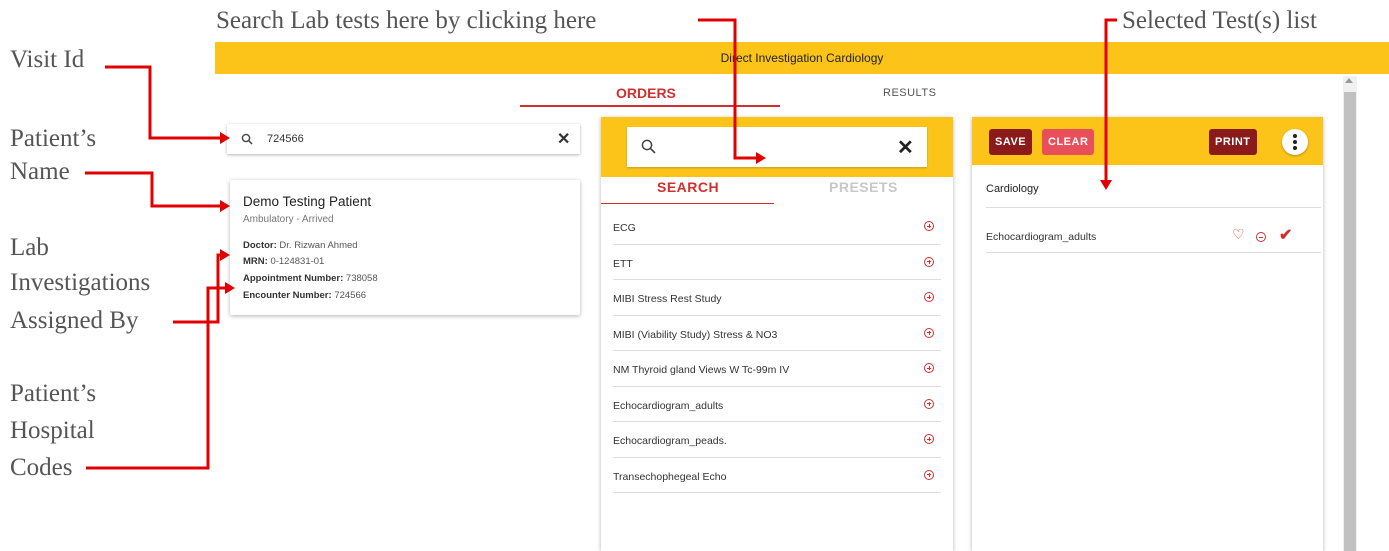 The image size is (1389, 551). What do you see at coordinates (909, 93) in the screenshot?
I see `tab-results: RESULTS` at bounding box center [909, 93].